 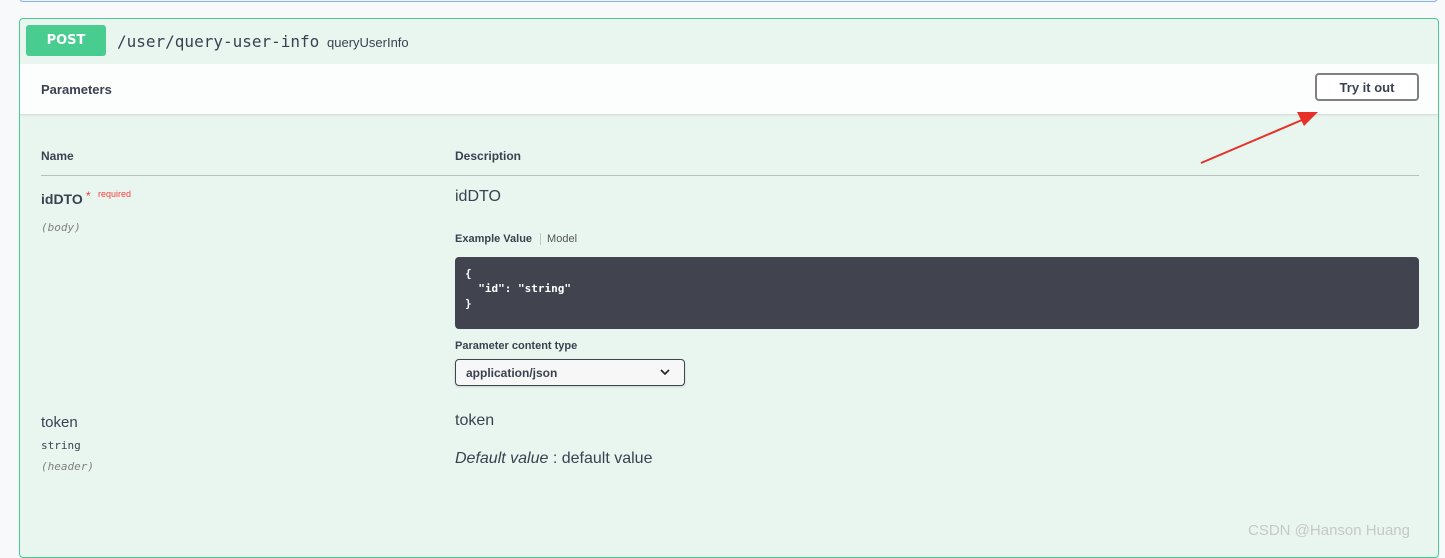 What do you see at coordinates (488, 156) in the screenshot?
I see `column-header-description: Description` at bounding box center [488, 156].